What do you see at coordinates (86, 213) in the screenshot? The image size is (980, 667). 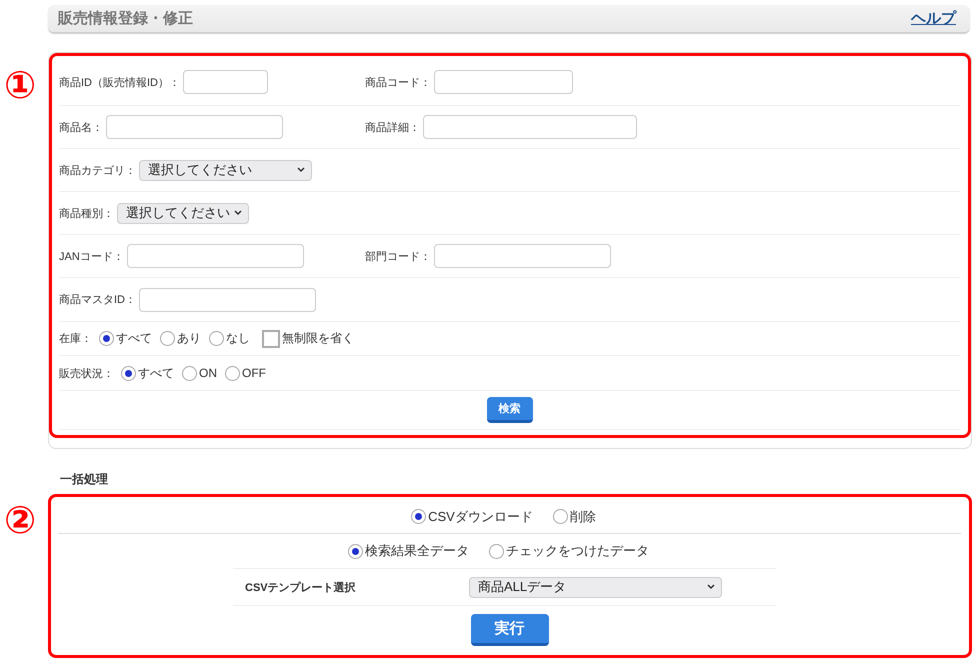 I see `field-label: 商品種別：` at bounding box center [86, 213].